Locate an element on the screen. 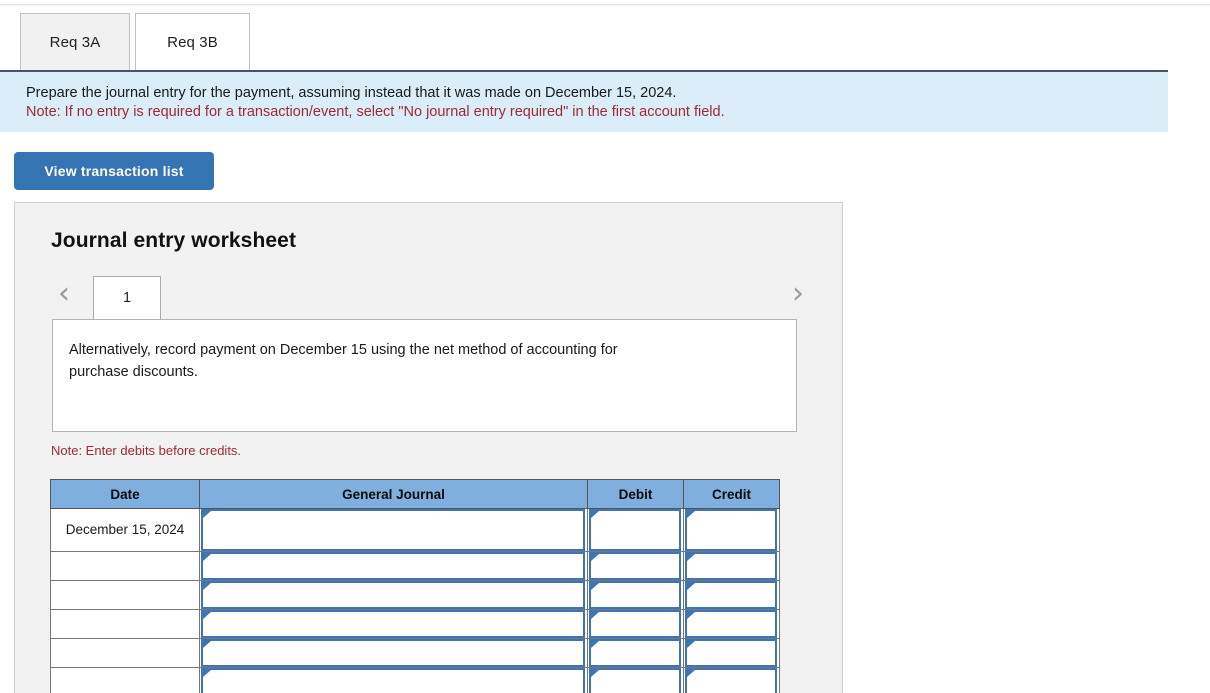  table-header-row: Date General Journal Debit Credit is located at coordinates (414, 494).